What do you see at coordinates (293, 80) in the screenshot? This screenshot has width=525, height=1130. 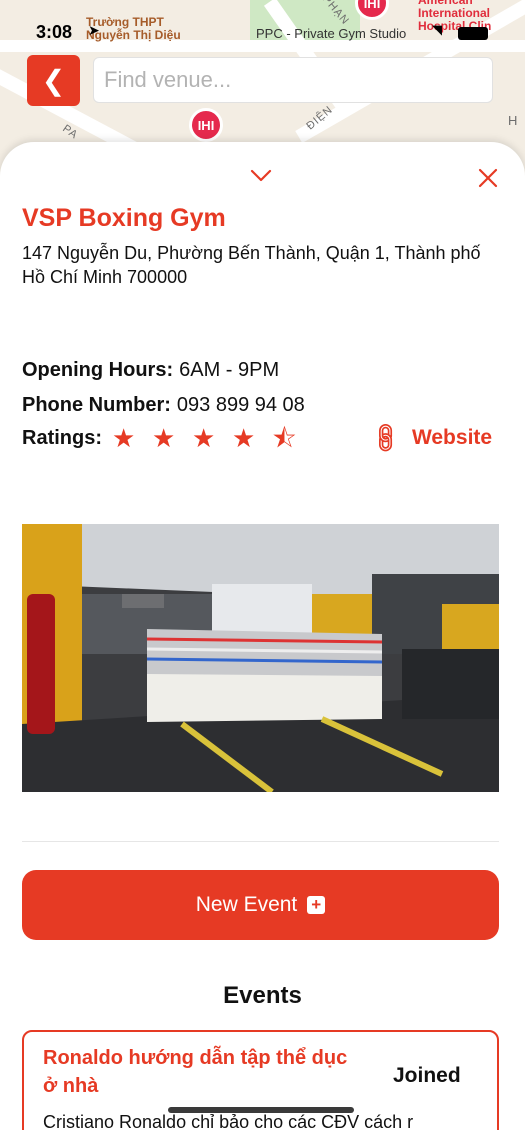 I see `search-input` at bounding box center [293, 80].